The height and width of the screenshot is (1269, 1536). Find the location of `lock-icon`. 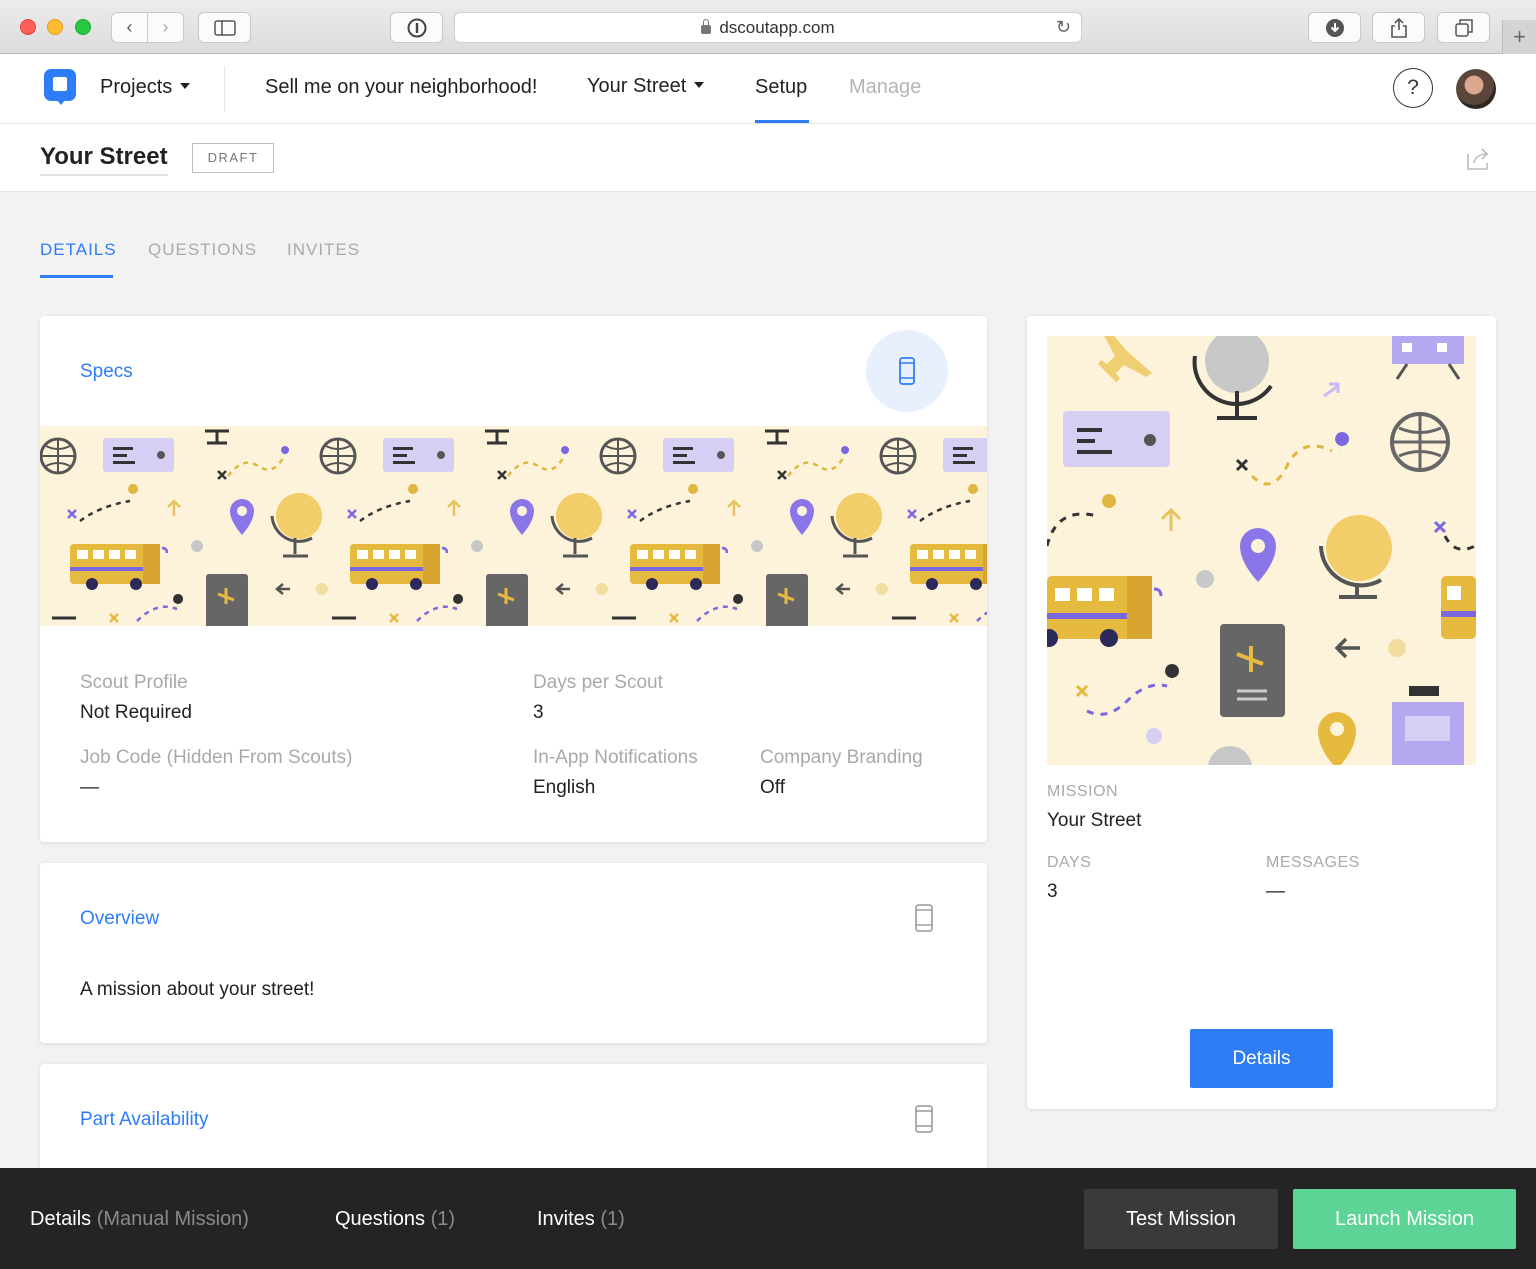

lock-icon is located at coordinates (706, 26).